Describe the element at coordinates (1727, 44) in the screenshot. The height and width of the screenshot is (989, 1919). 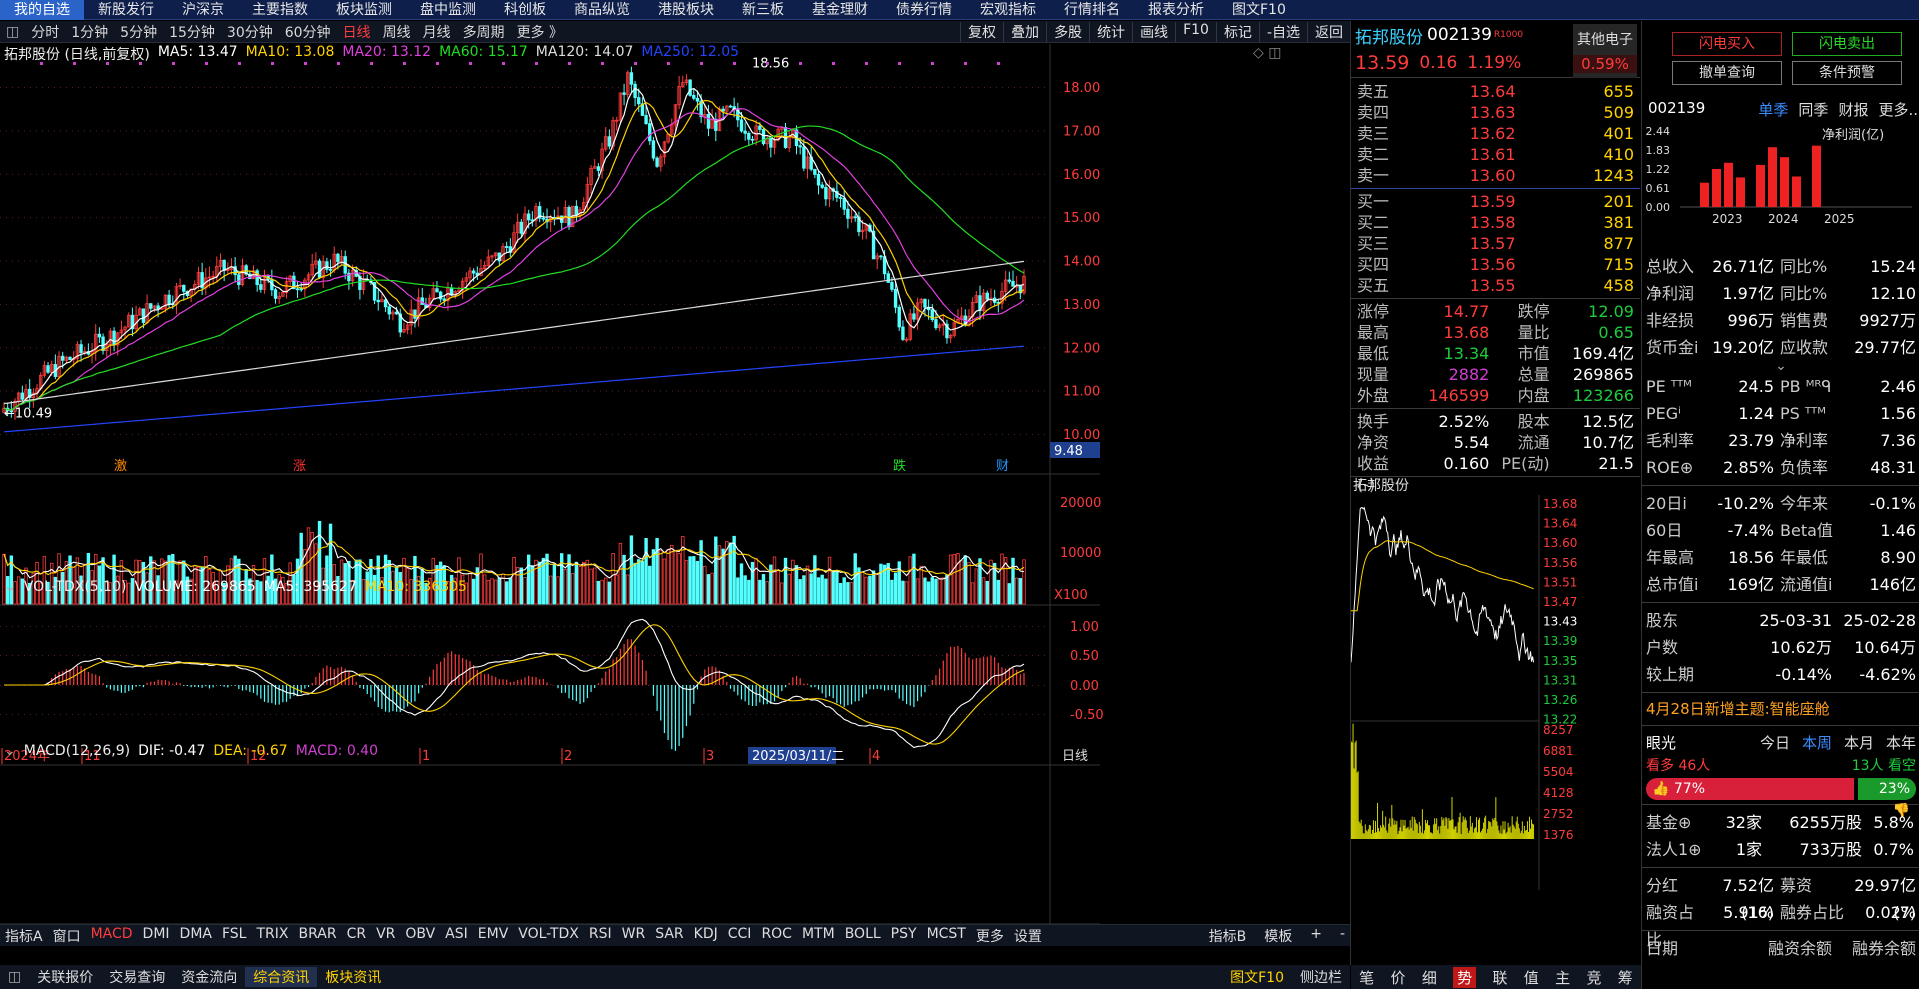
I see `flash-buy-button: 闪电买入` at that location.